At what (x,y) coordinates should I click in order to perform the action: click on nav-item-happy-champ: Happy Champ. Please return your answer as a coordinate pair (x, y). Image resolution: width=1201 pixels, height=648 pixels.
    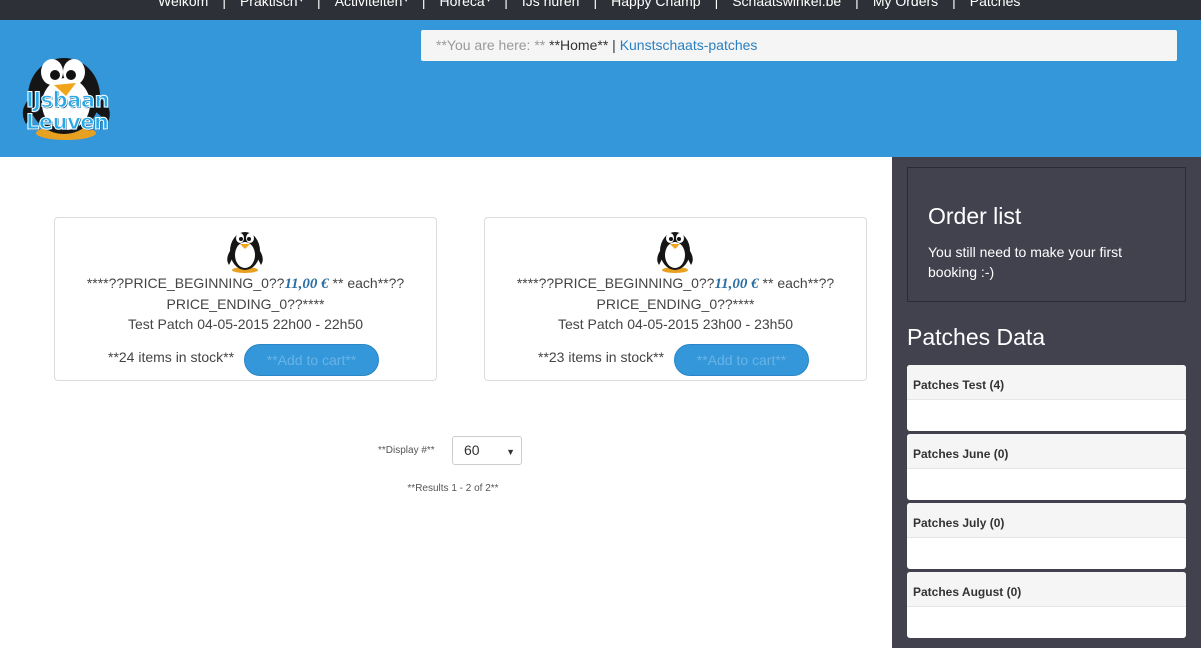
    Looking at the image, I should click on (656, 5).